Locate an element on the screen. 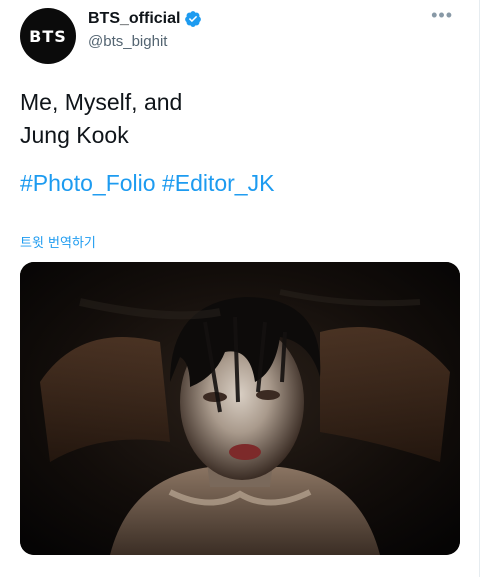  display-name: BTS_official is located at coordinates (134, 19).